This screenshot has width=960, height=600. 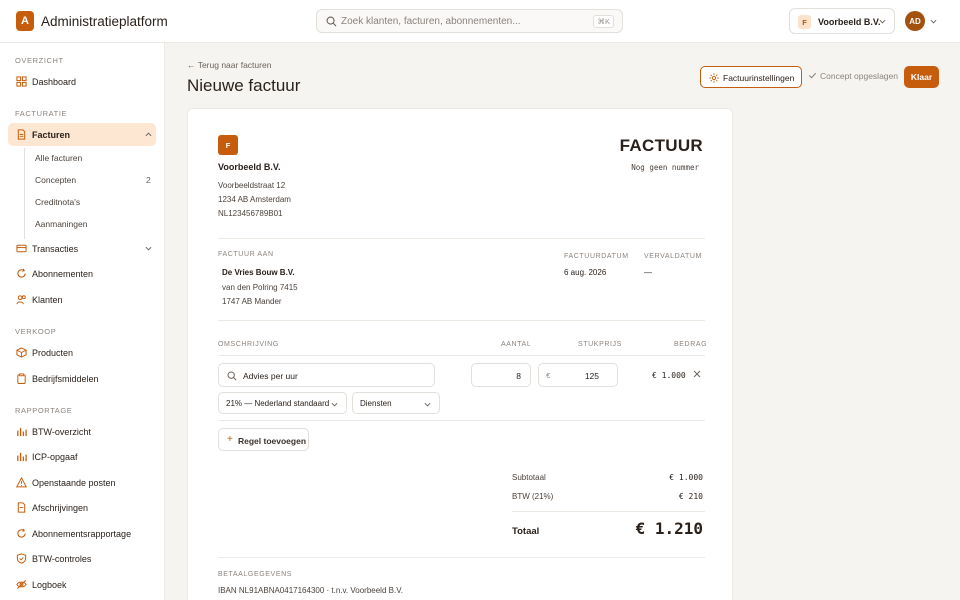 What do you see at coordinates (258, 272) in the screenshot?
I see `customer-name: De Vries Bouw B.V.` at bounding box center [258, 272].